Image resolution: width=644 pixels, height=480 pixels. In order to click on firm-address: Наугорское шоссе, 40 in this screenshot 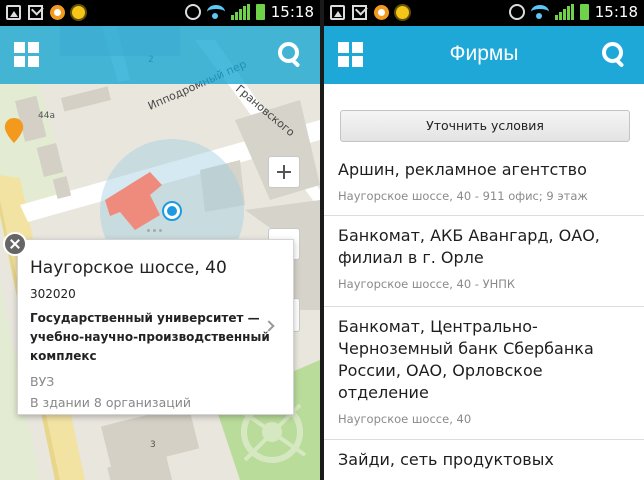, I will do `click(405, 419)`.